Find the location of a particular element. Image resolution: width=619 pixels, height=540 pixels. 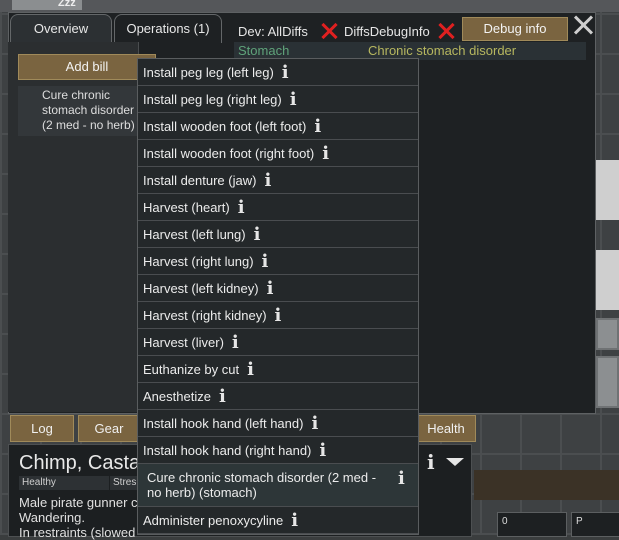

tab-log: Log is located at coordinates (42, 428).